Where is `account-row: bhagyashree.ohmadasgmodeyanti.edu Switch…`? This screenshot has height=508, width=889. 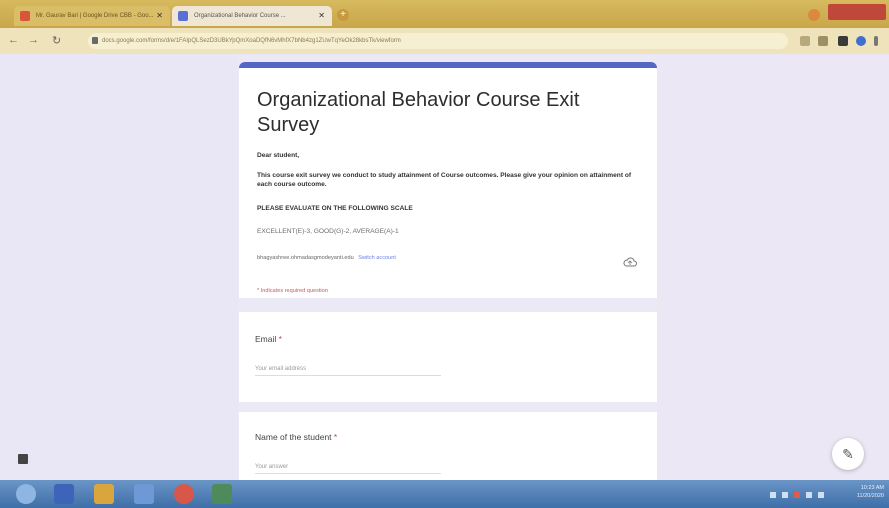
account-row: bhagyashree.ohmadasgmodeyanti.edu Switch… is located at coordinates (326, 258).